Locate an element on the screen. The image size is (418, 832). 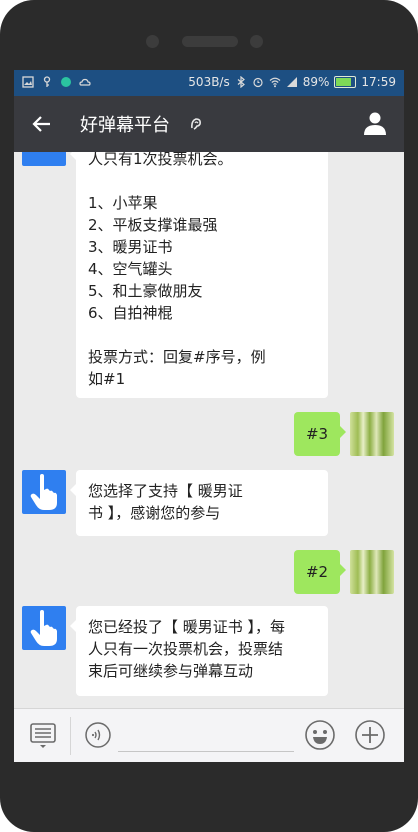
bluetooth-icon is located at coordinates (241, 82).